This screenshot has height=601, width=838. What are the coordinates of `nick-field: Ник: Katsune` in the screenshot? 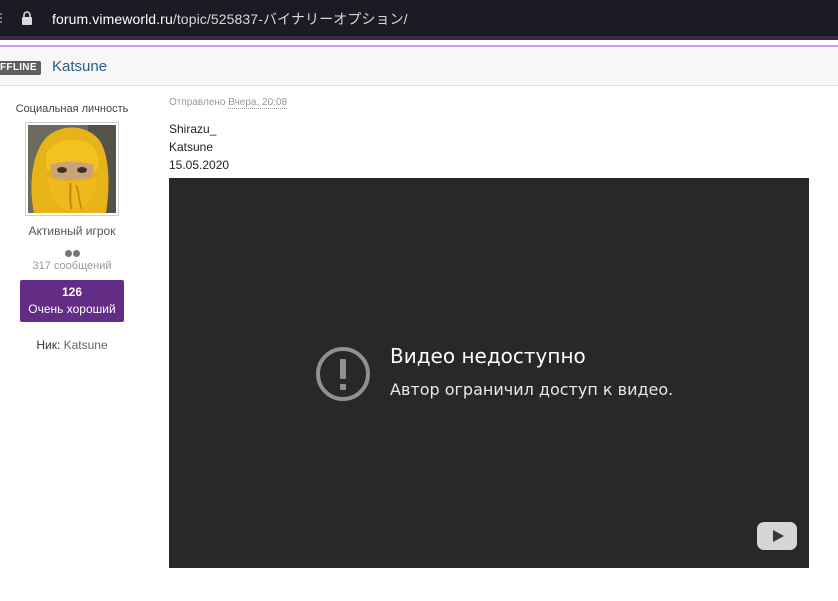 It's located at (72, 345).